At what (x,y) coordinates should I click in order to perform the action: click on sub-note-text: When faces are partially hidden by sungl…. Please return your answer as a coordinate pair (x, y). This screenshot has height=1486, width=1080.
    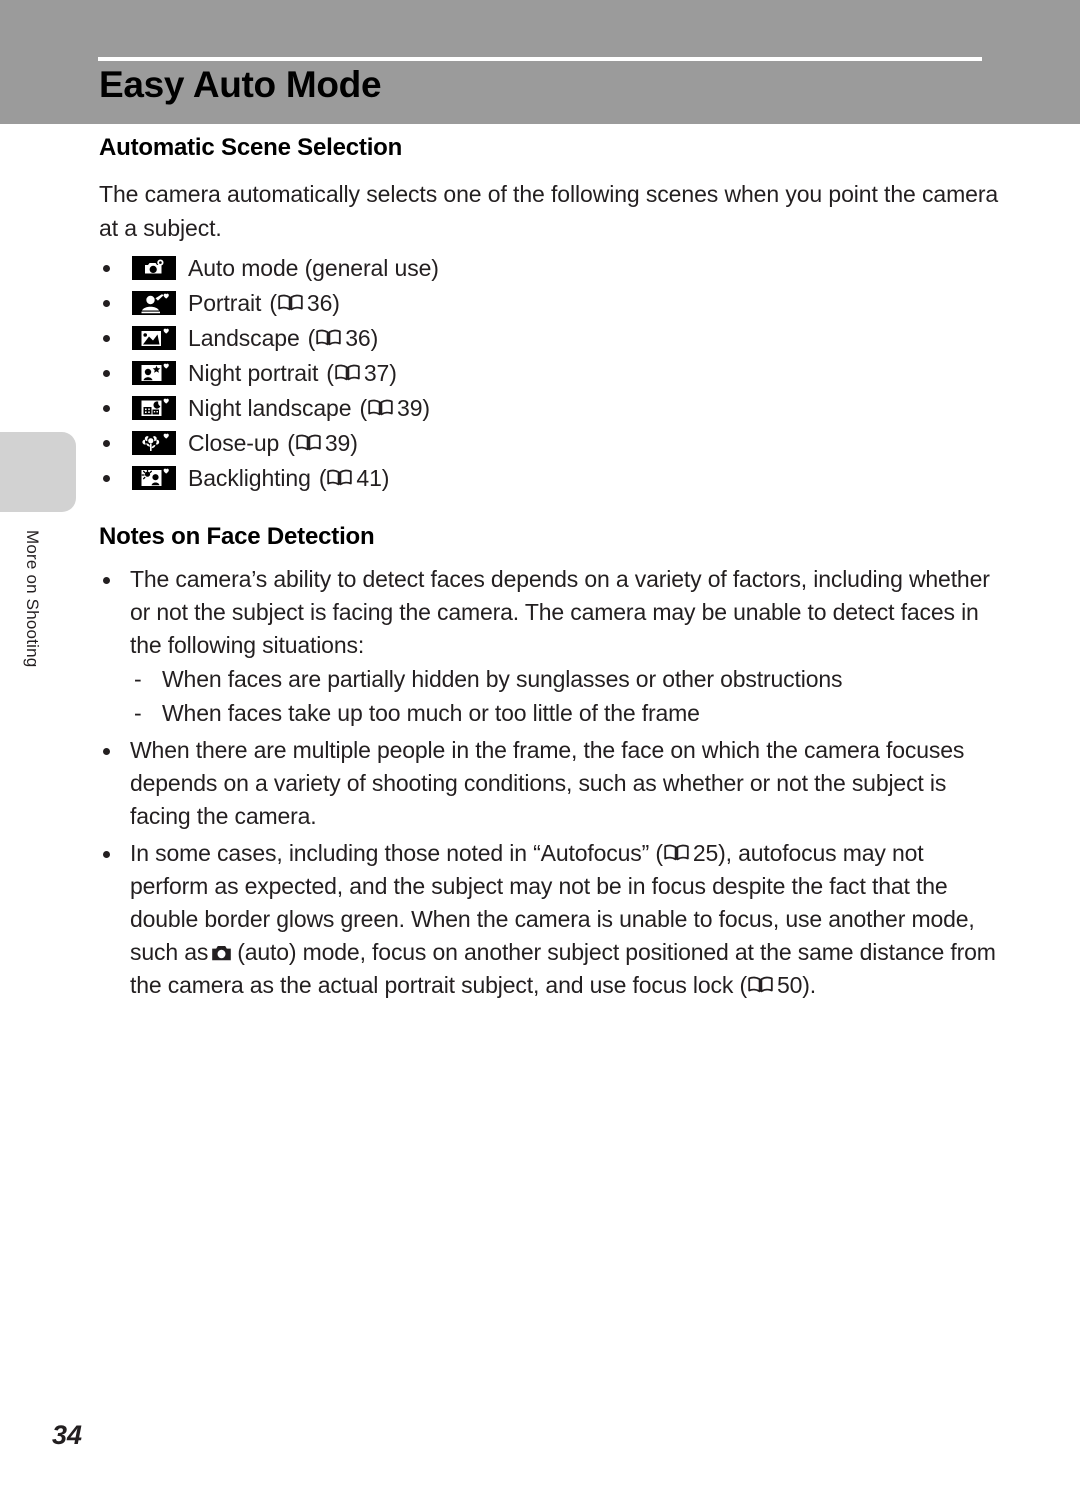
    Looking at the image, I should click on (502, 678).